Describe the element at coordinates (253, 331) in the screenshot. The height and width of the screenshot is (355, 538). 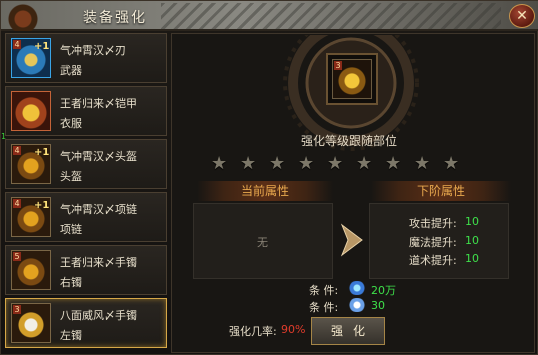
I see `success-rate-label: 强化几率:` at that location.